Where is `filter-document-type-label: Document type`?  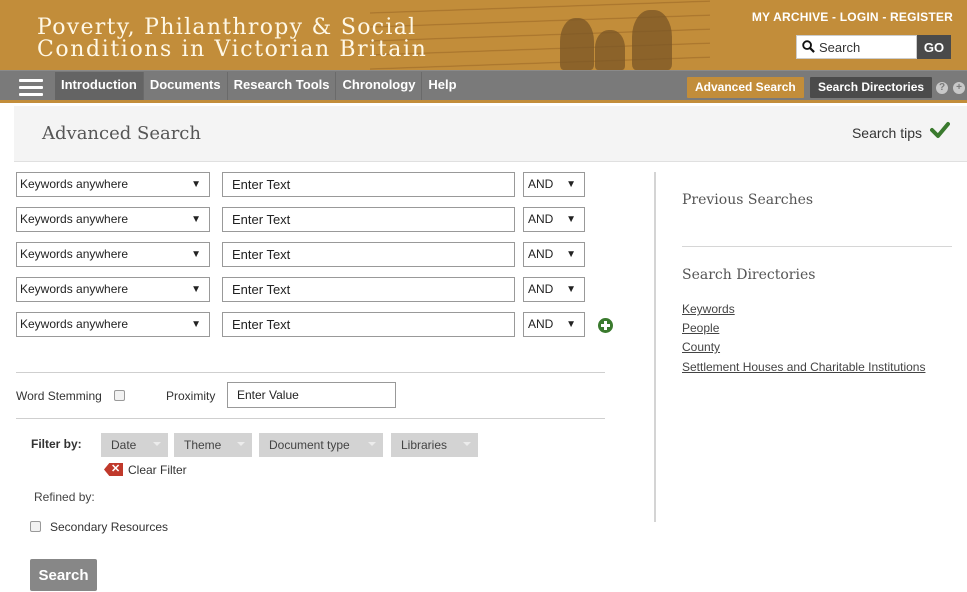
filter-document-type-label: Document type is located at coordinates (309, 445).